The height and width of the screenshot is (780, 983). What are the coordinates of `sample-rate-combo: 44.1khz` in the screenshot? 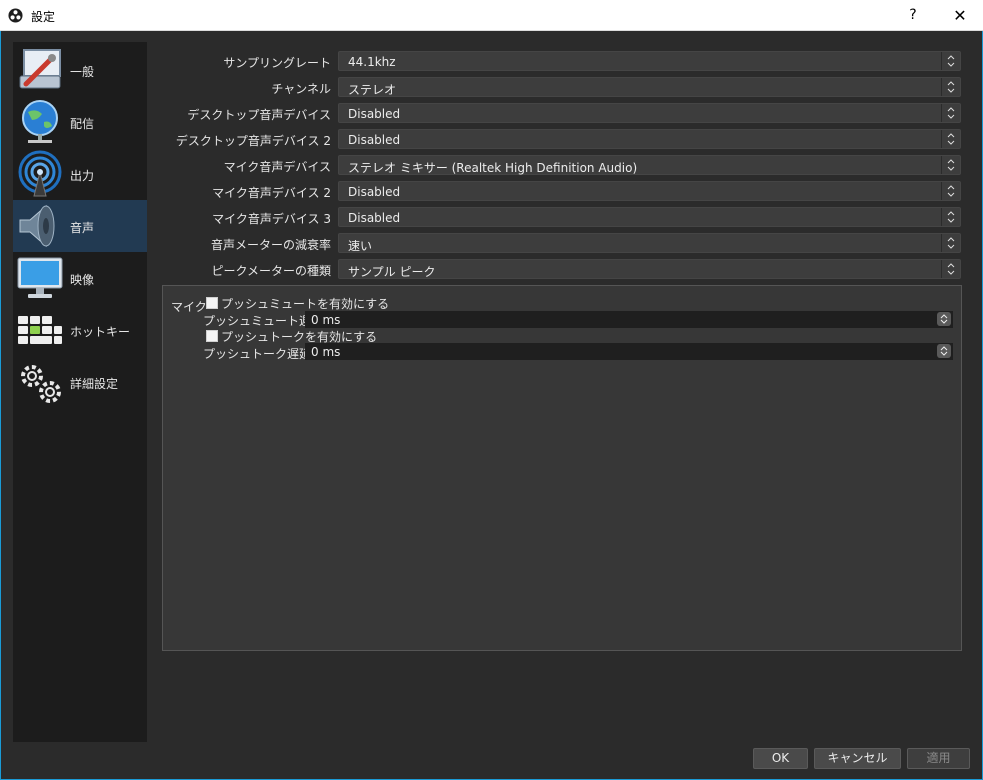 It's located at (649, 61).